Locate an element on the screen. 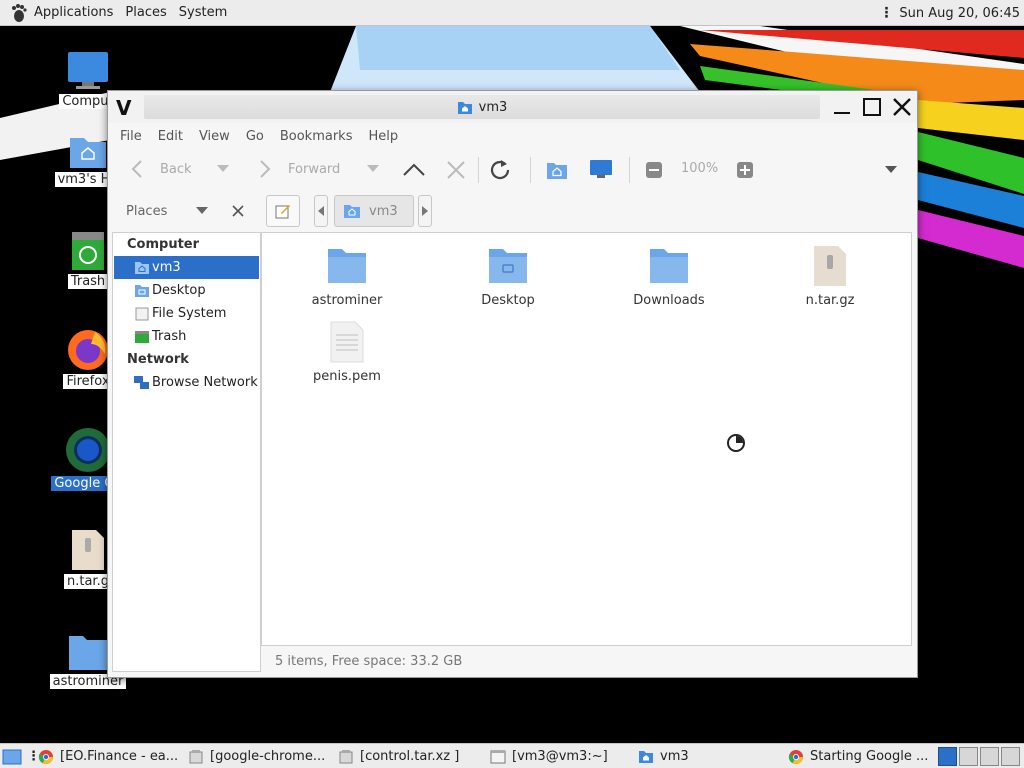 Image resolution: width=1024 pixels, height=768 pixels. sidebar-selector: Places is located at coordinates (186, 211).